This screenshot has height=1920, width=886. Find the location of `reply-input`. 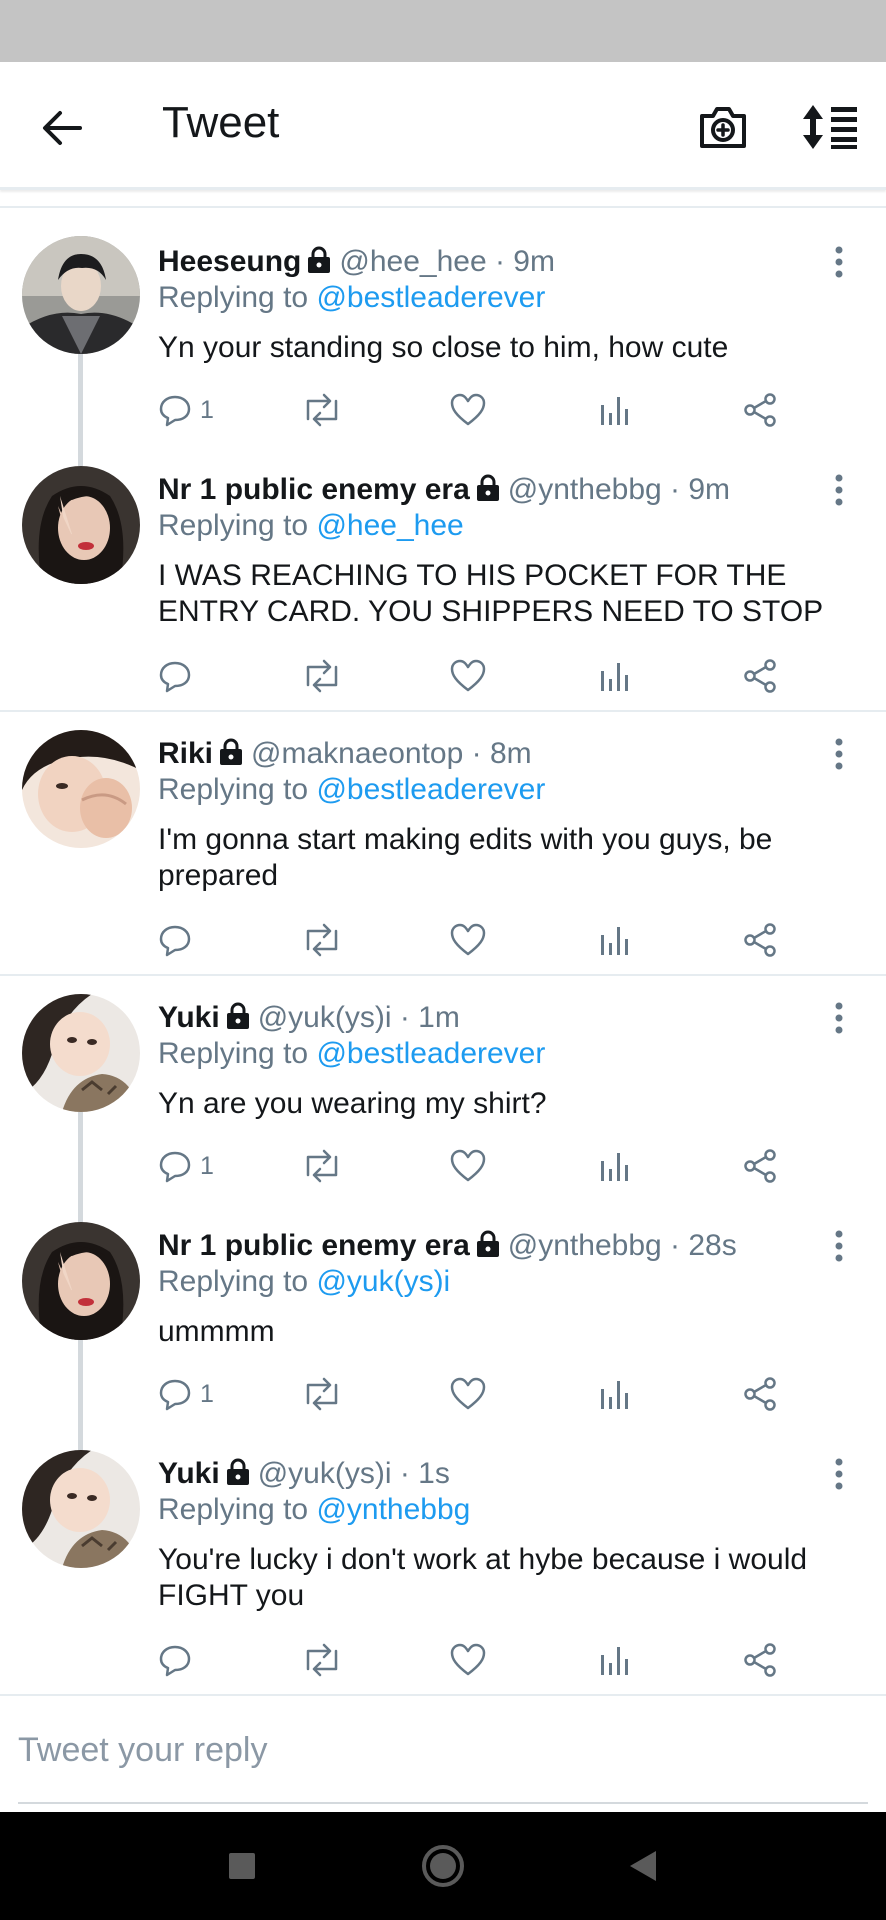

reply-input is located at coordinates (443, 1750).